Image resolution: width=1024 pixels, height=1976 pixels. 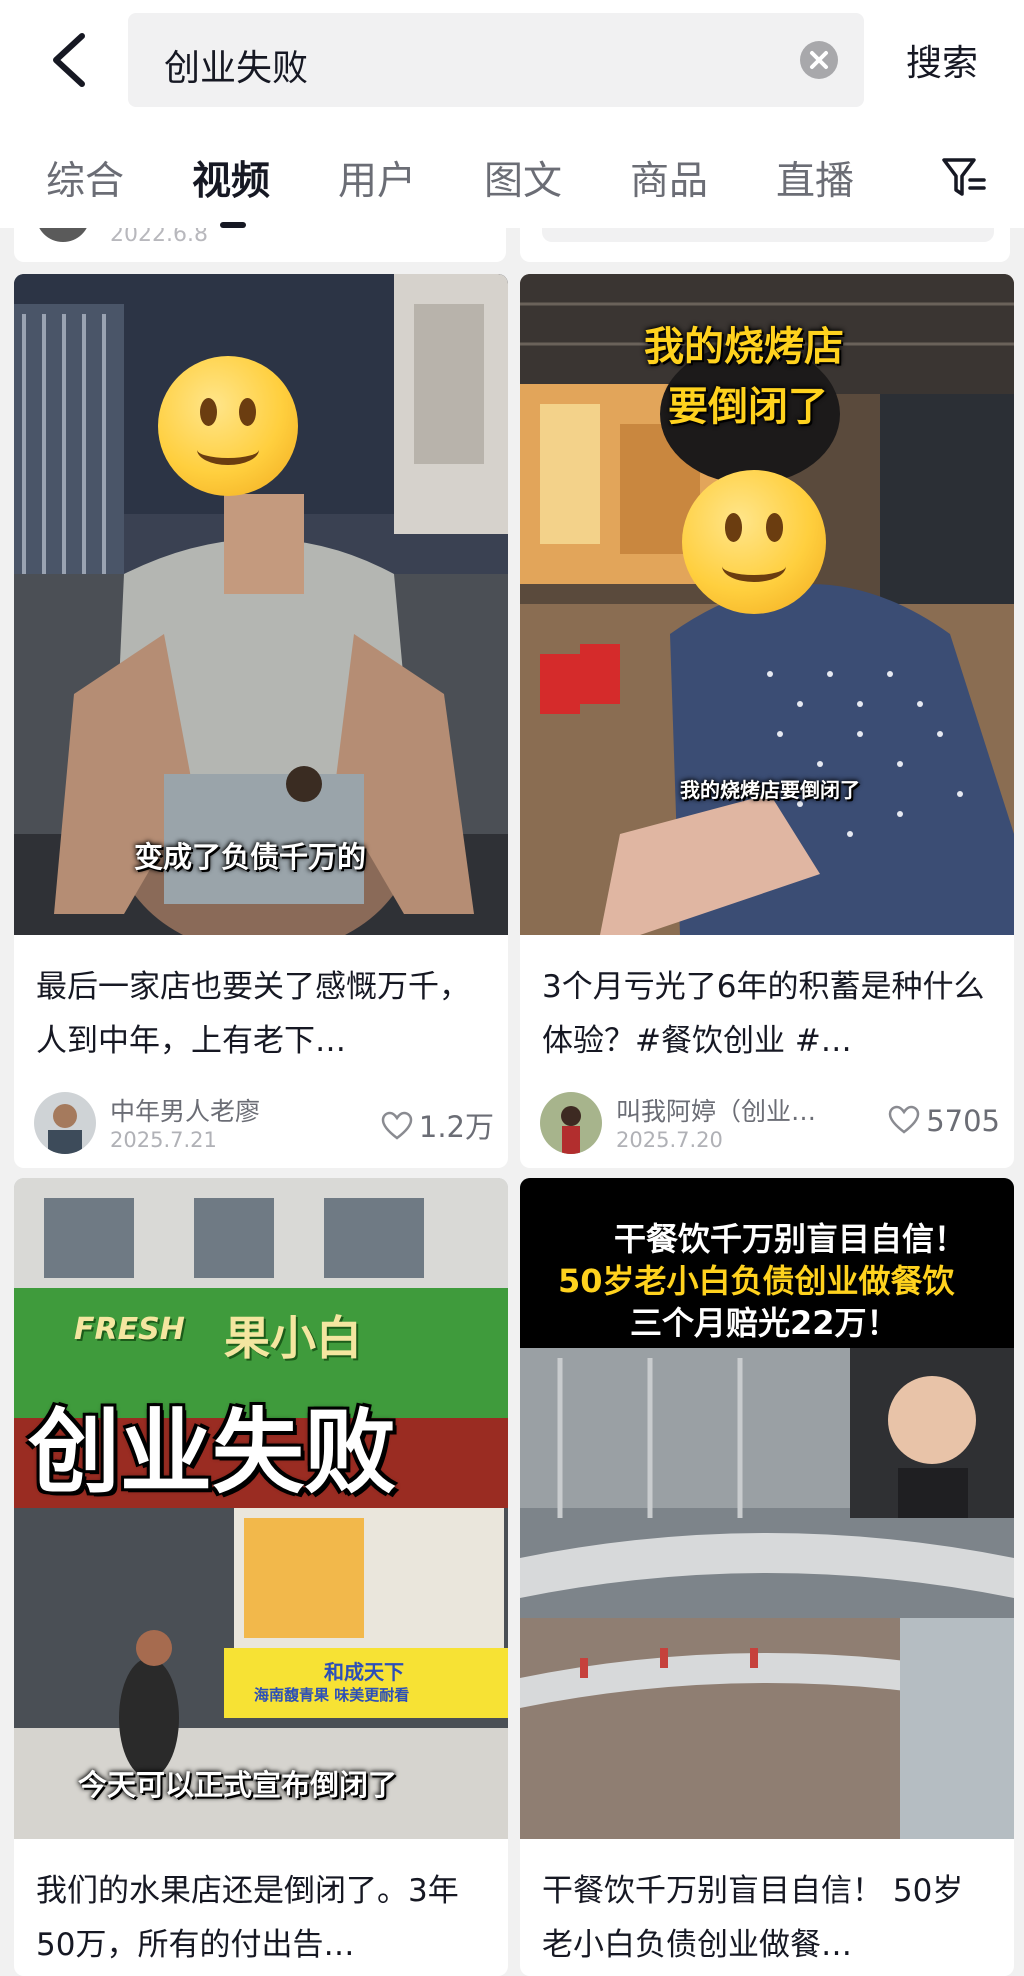 What do you see at coordinates (231, 178) in the screenshot?
I see `tab-video: 视频` at bounding box center [231, 178].